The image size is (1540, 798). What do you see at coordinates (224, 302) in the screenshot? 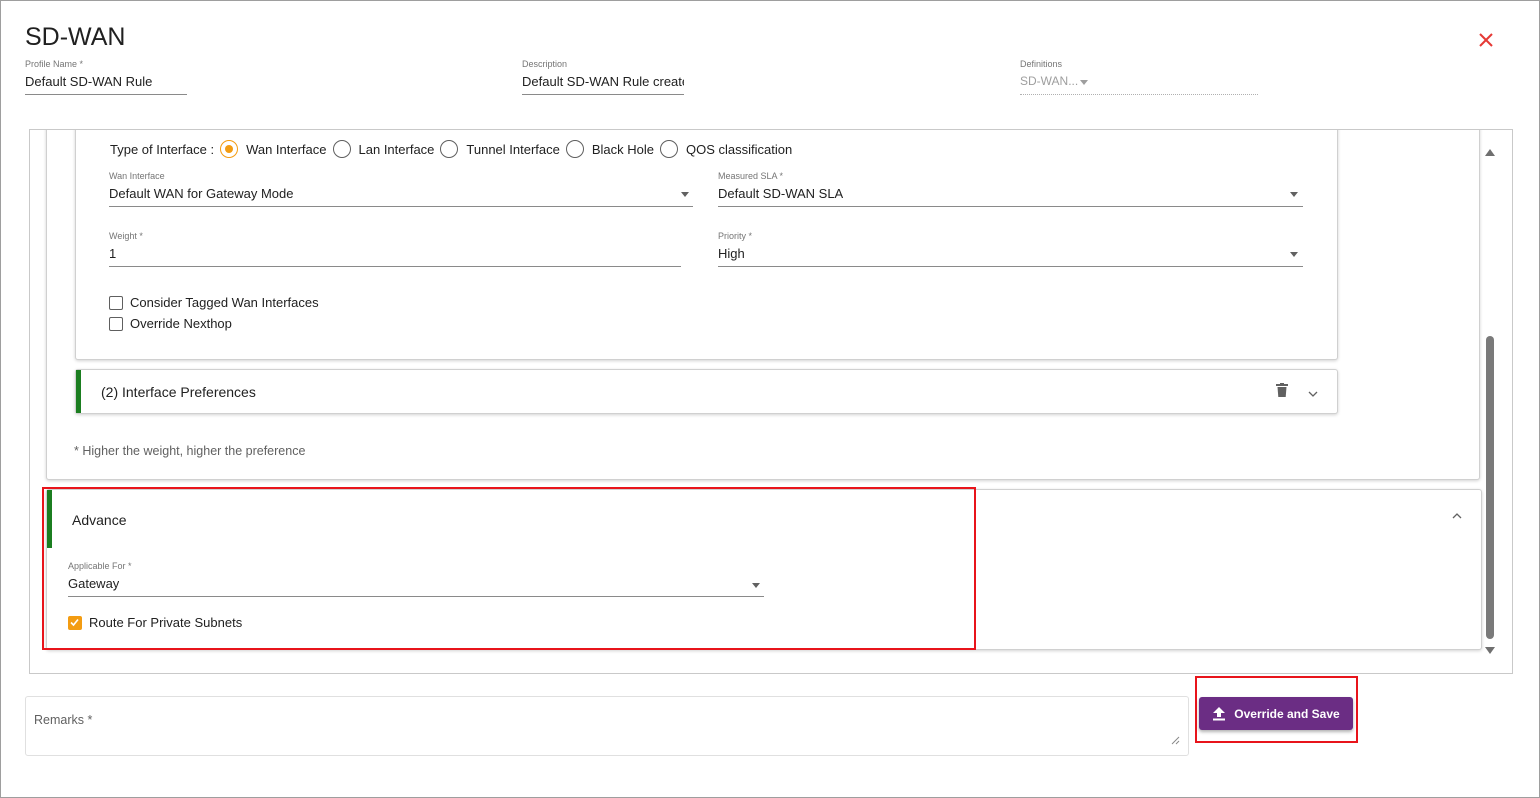
I see `consider-tagged-label: Consider Tagged Wan Interfaces` at bounding box center [224, 302].